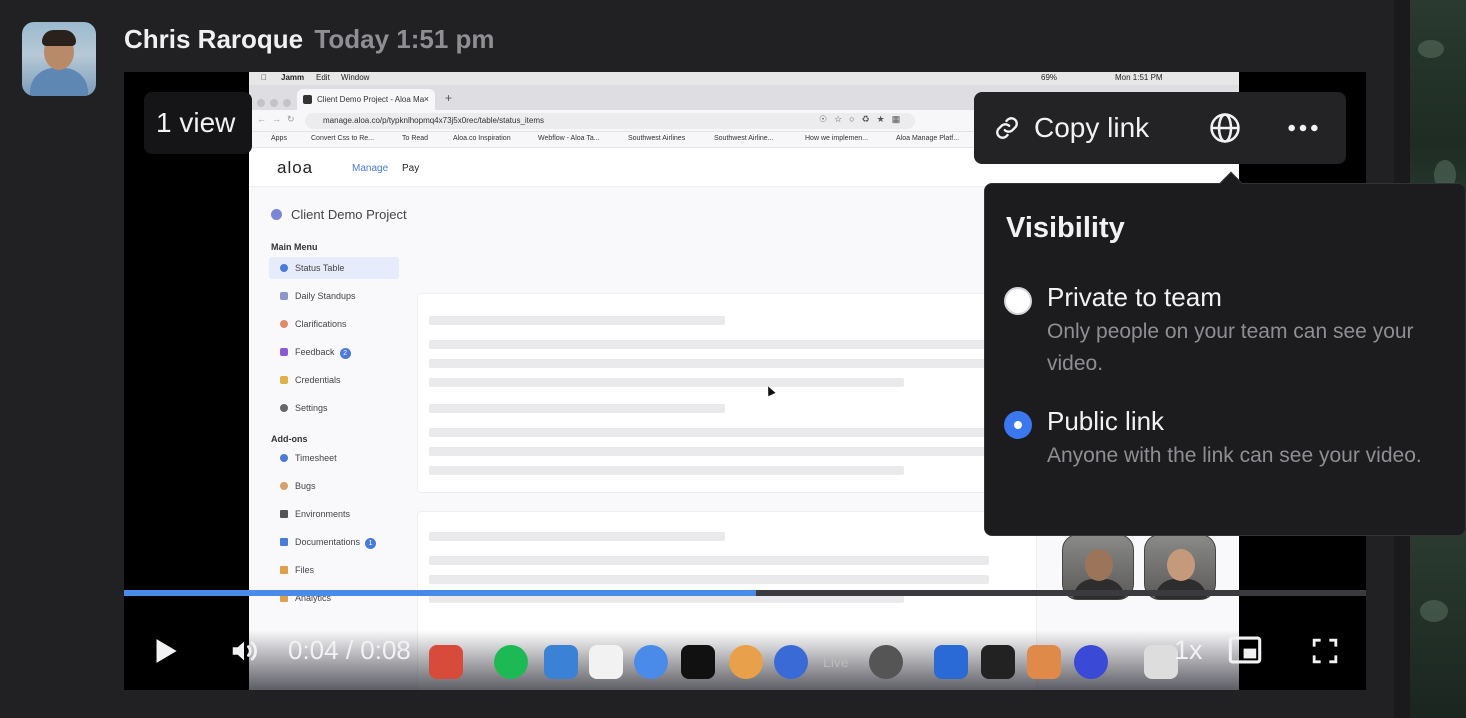  What do you see at coordinates (744, 78) in the screenshot?
I see `recorded-menubar:  Jamm Edit Window 69% Mon 1:51 PM` at bounding box center [744, 78].